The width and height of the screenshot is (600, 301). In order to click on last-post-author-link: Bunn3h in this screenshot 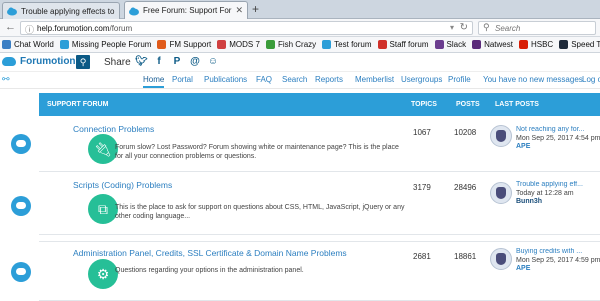, I will do `click(558, 202)`.